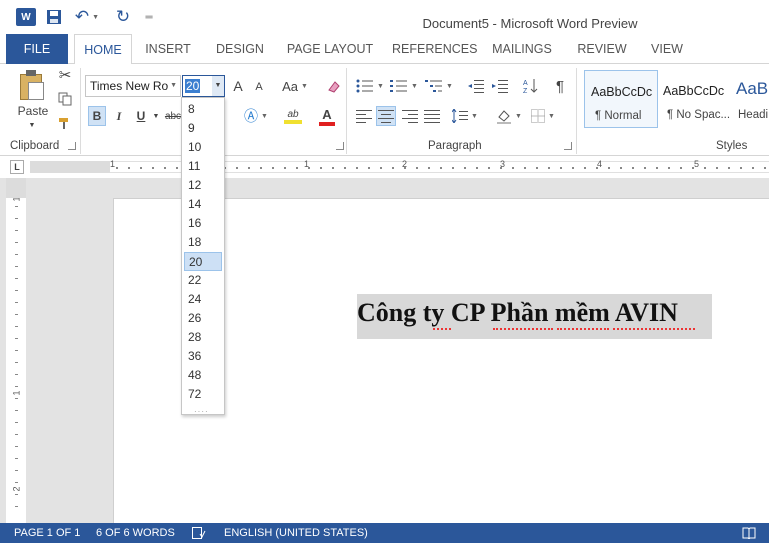 The image size is (769, 543). Describe the element at coordinates (203, 223) in the screenshot. I see `font-size-option: 16` at that location.